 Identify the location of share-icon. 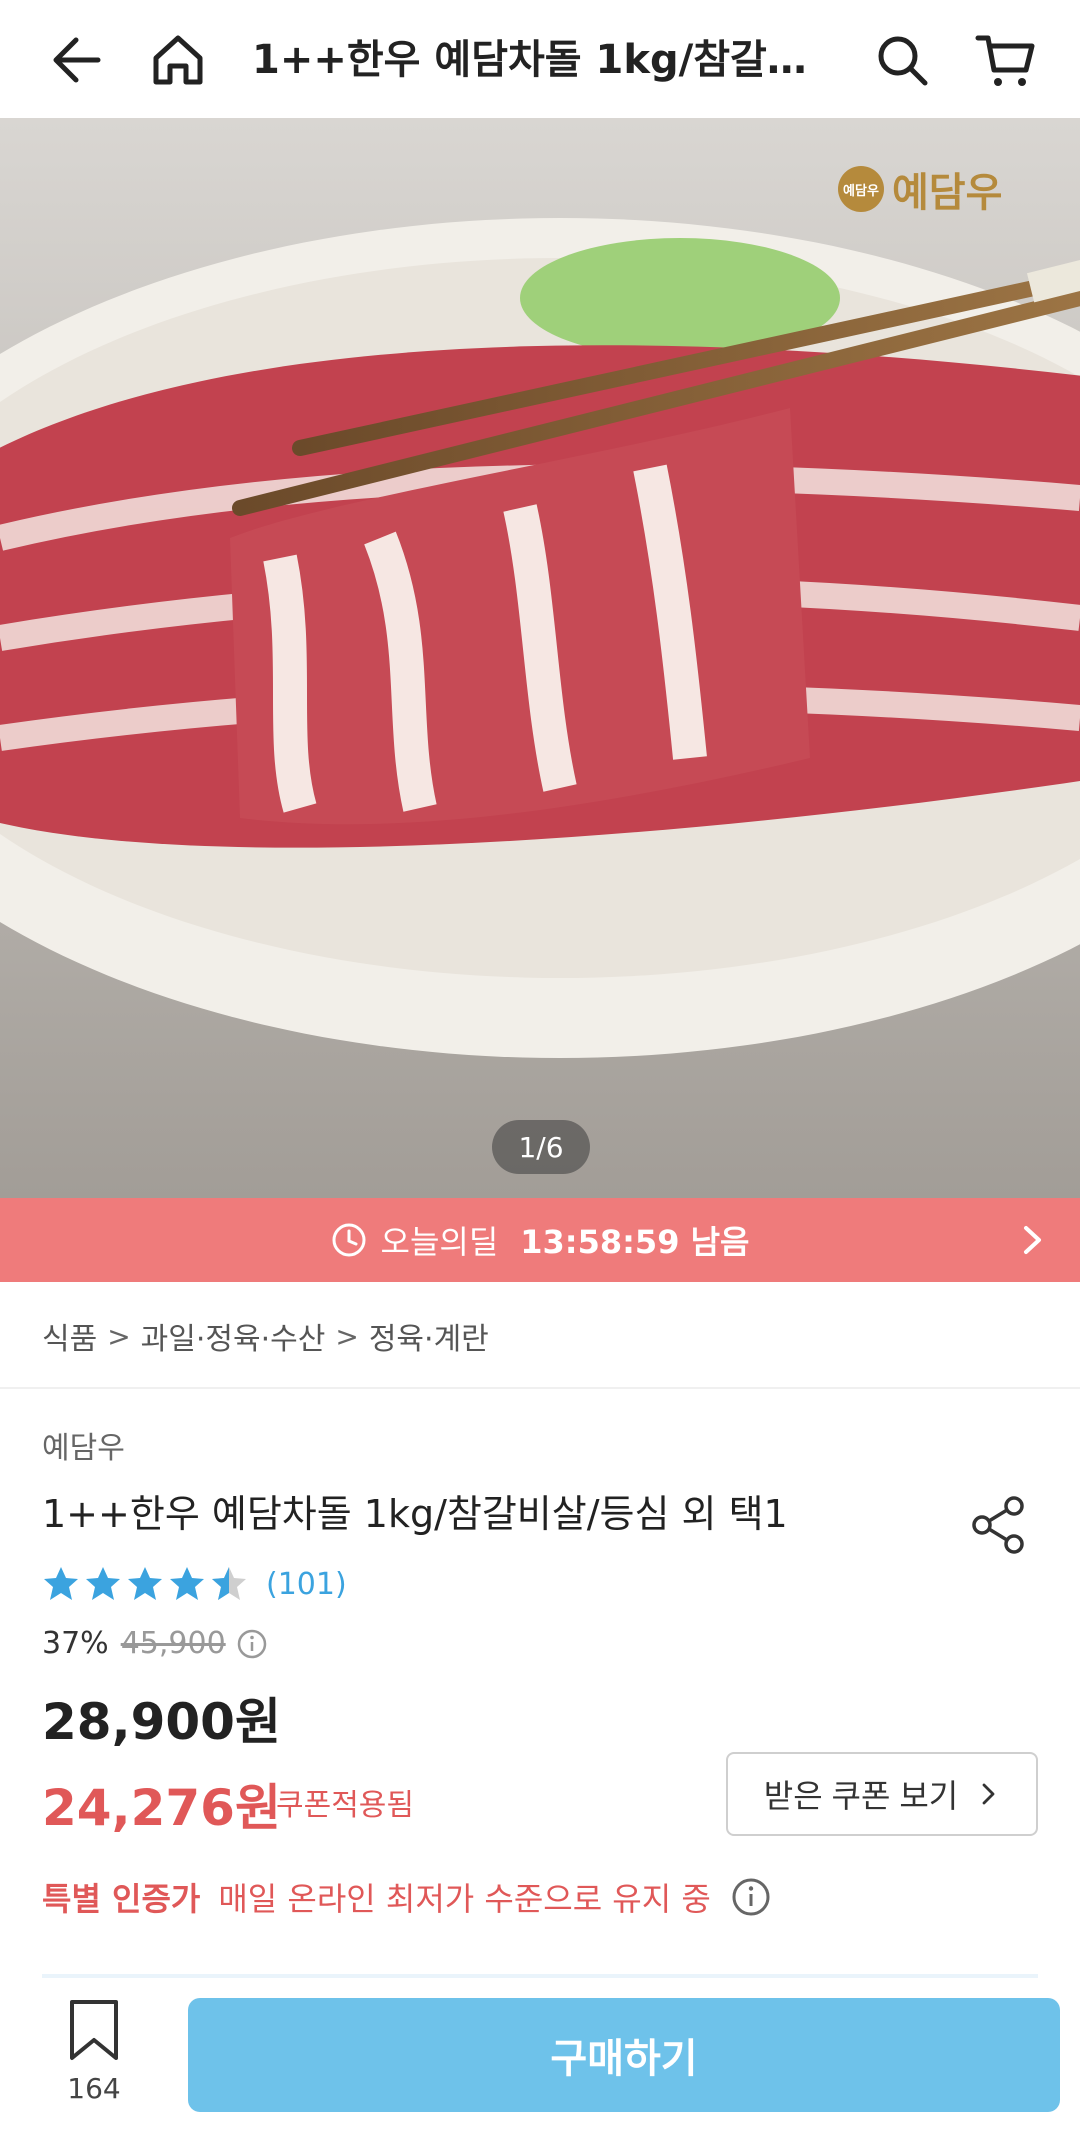
(999, 1525).